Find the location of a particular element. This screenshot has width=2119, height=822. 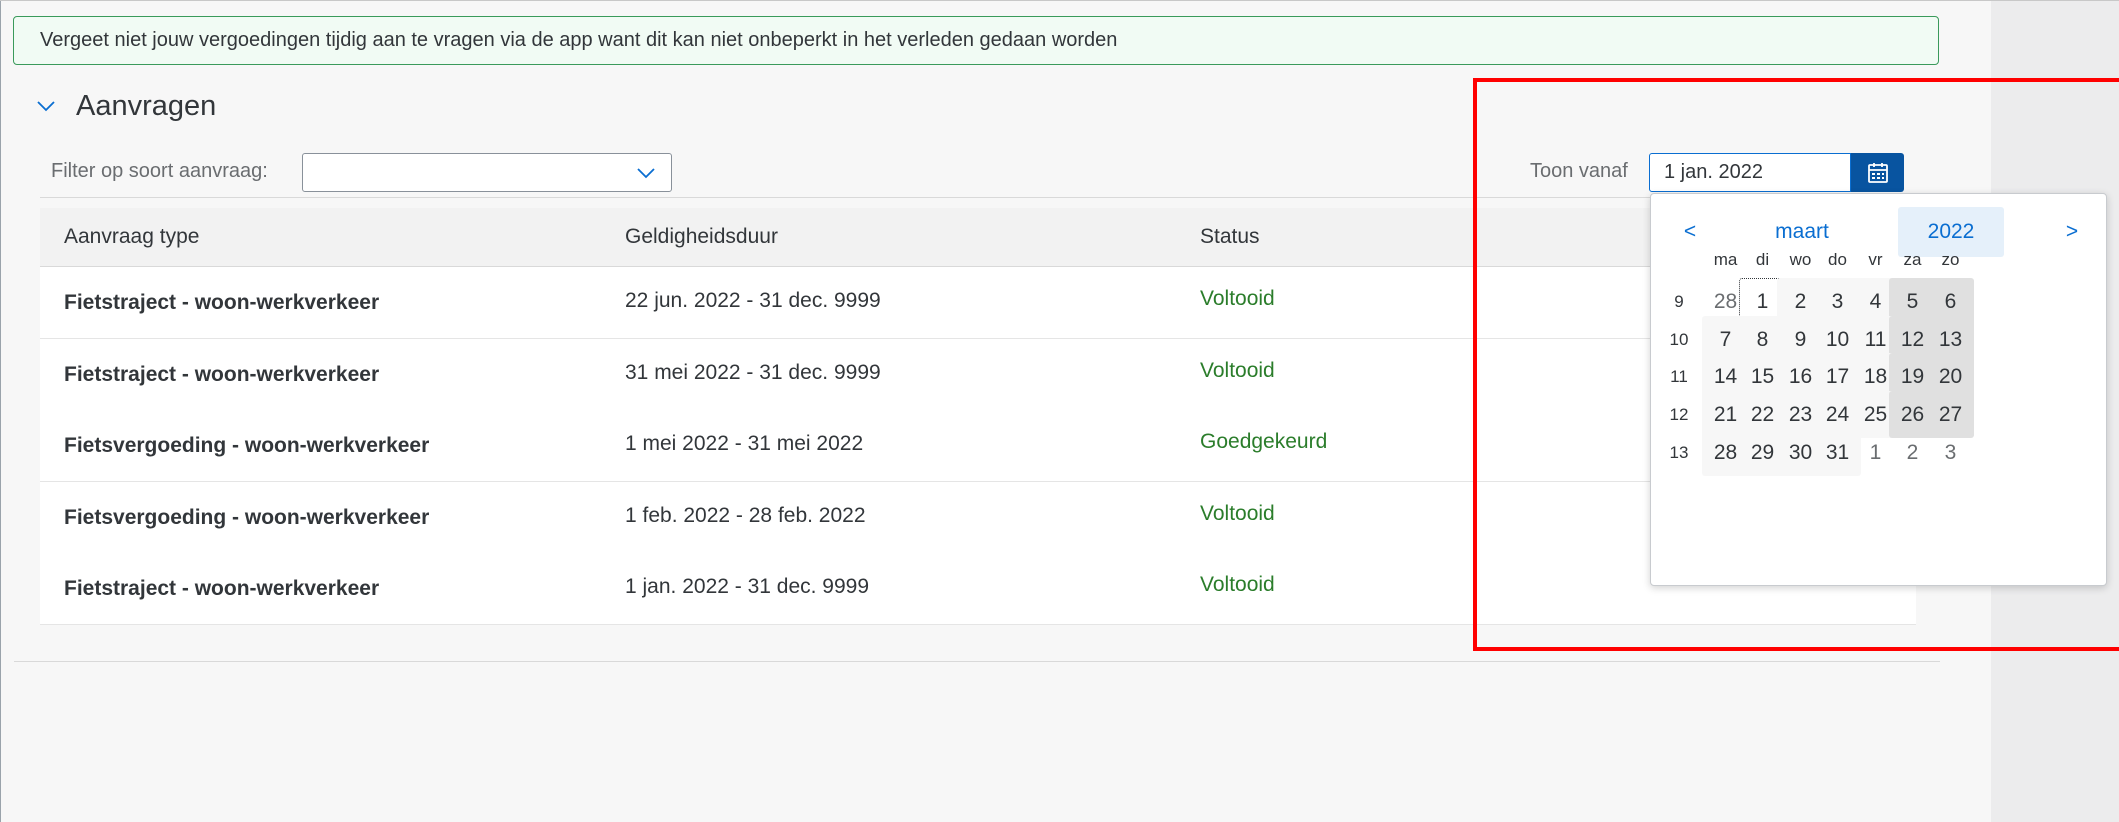

weekday-label-zo: zo is located at coordinates (1950, 259).